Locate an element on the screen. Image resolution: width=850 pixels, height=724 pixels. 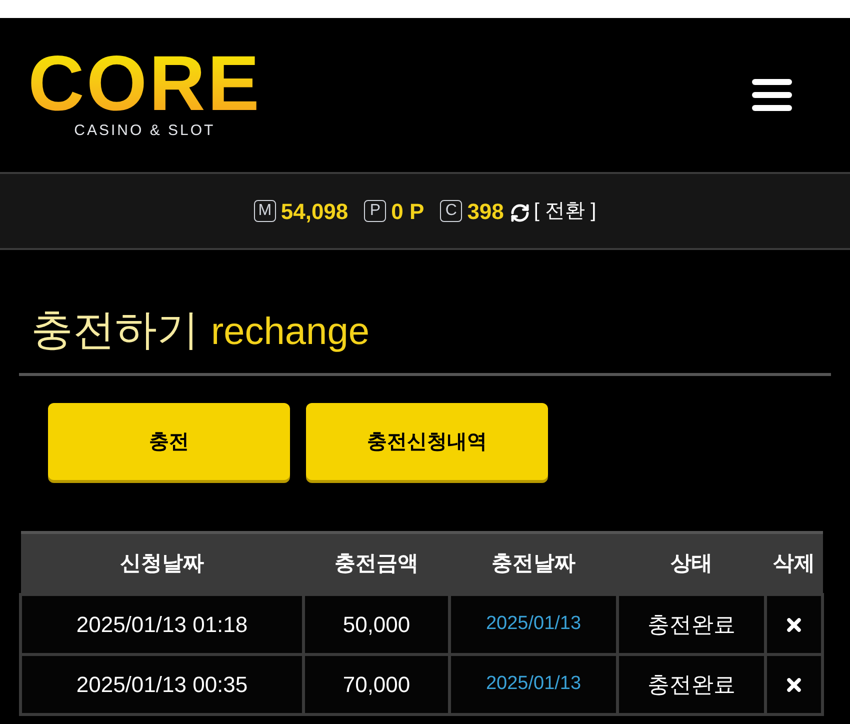
table-cell: 70,000 is located at coordinates (377, 684).